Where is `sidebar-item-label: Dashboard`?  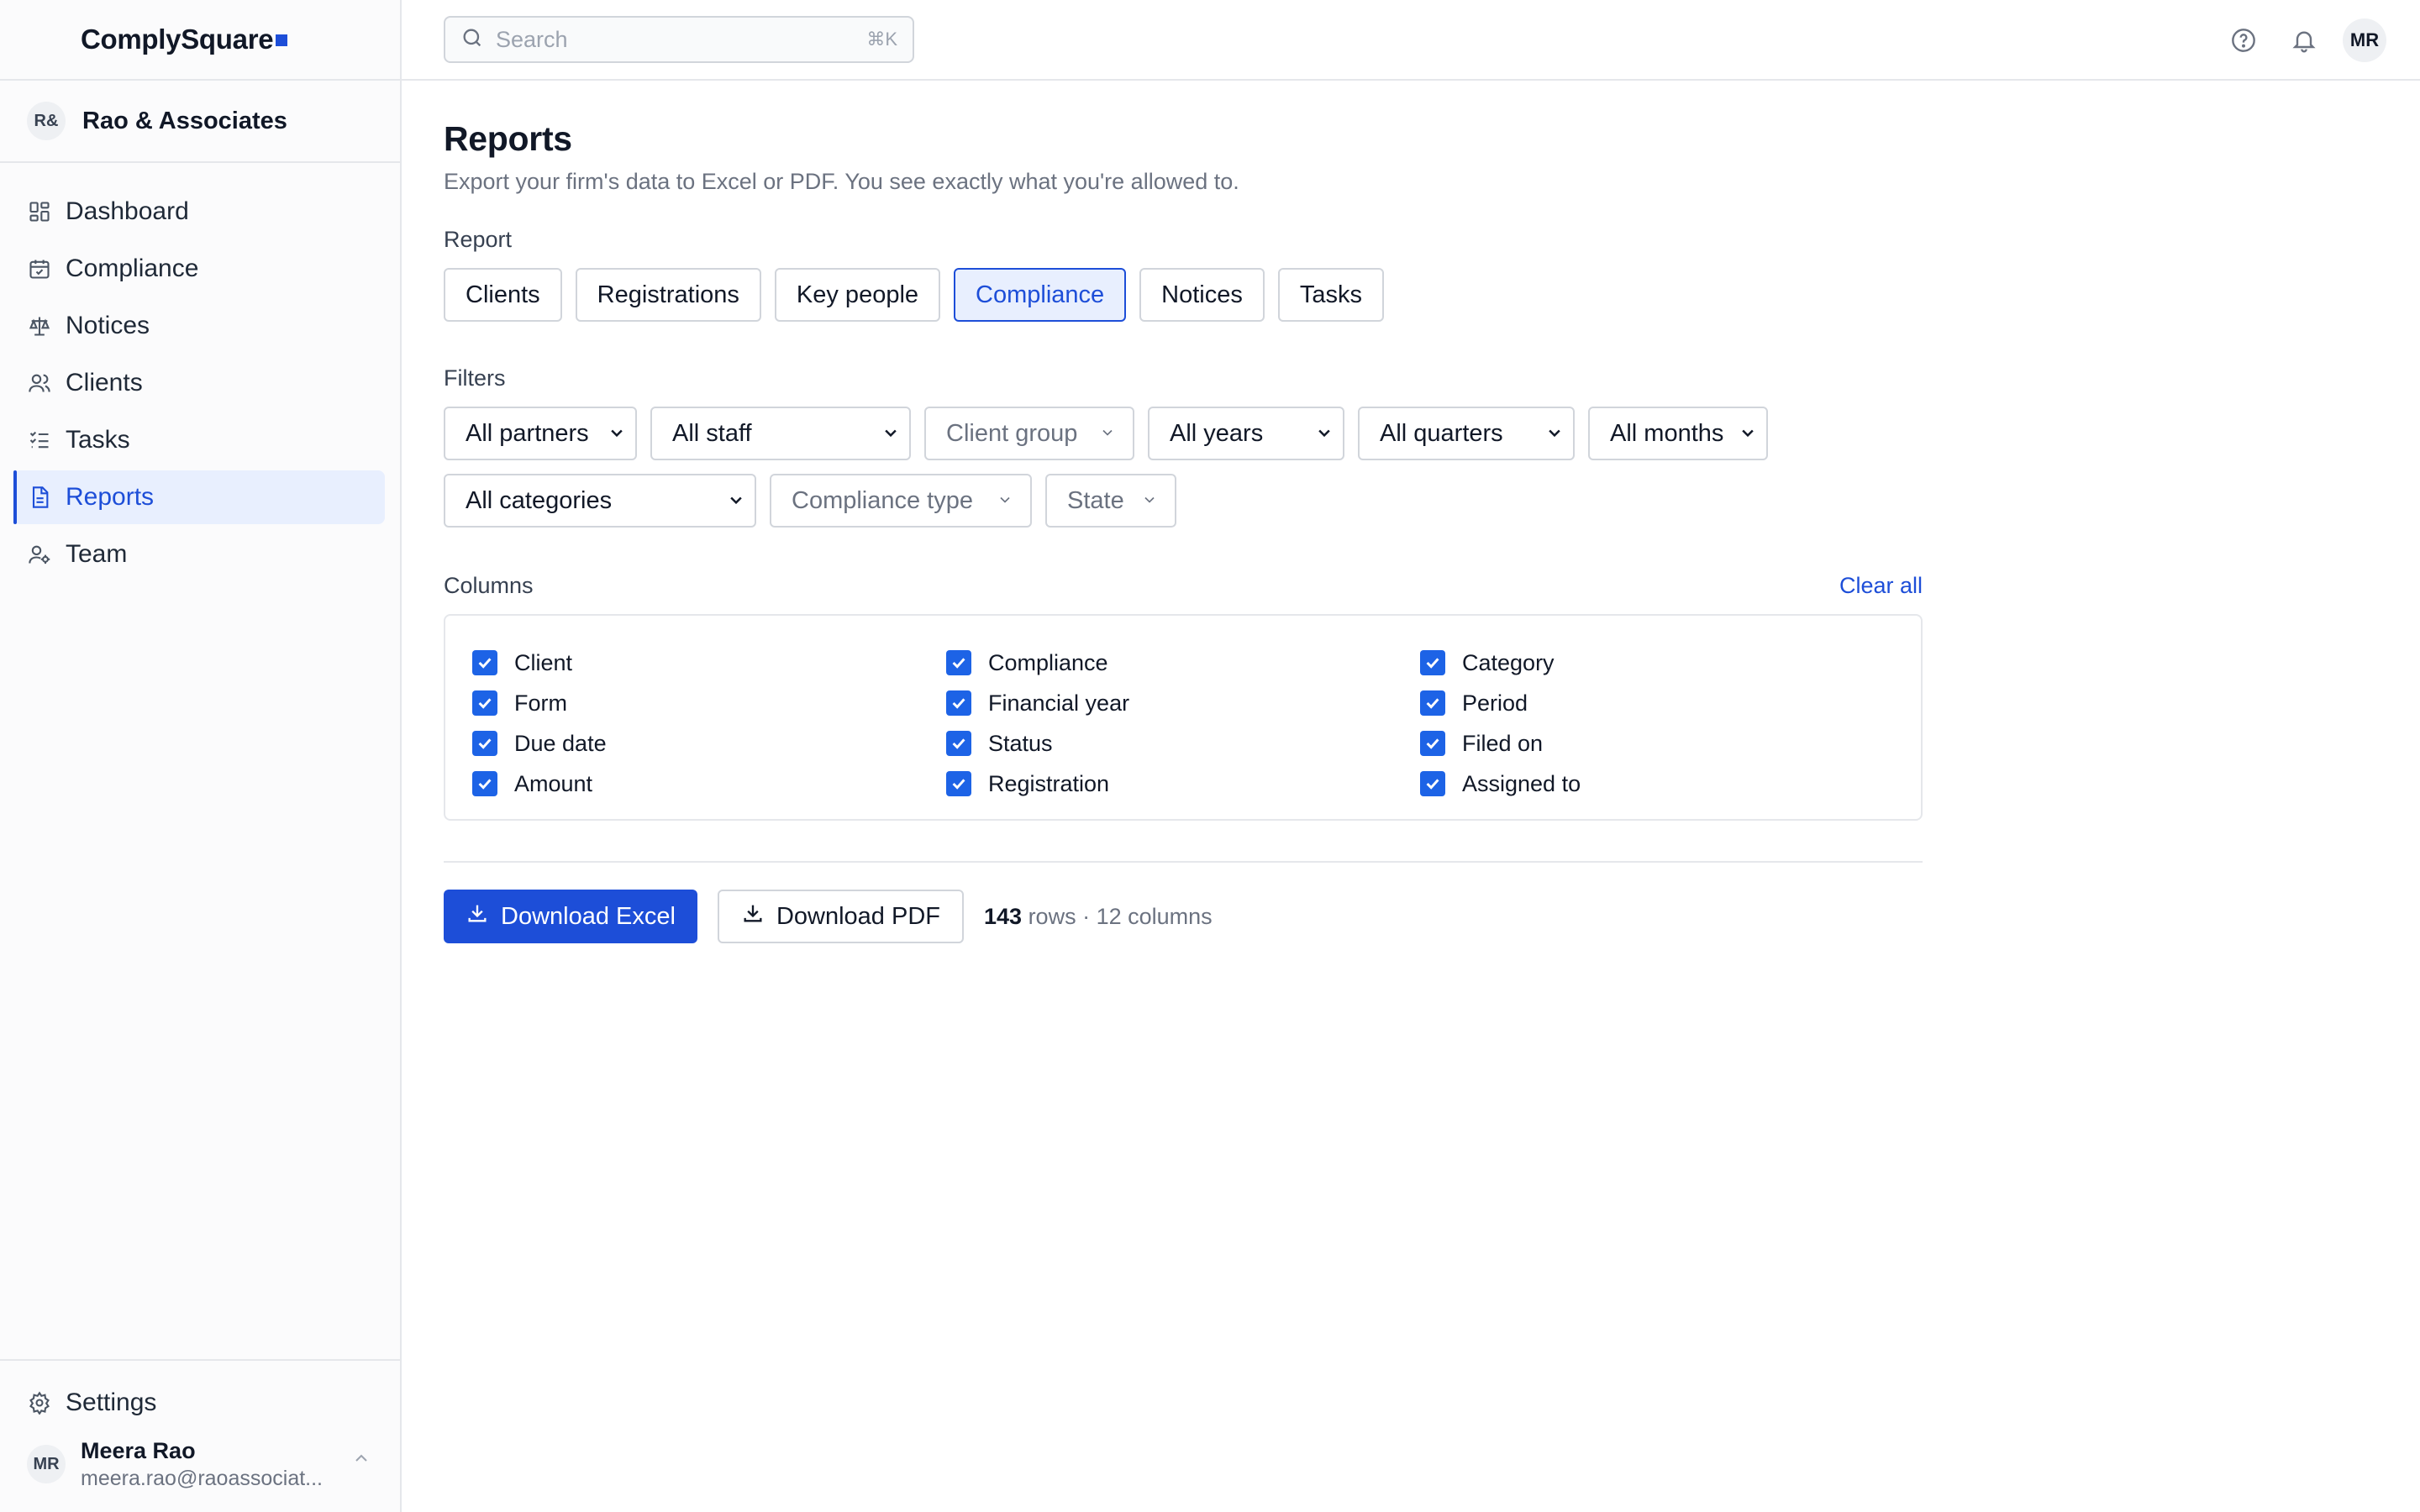
sidebar-item-label: Dashboard is located at coordinates (128, 211).